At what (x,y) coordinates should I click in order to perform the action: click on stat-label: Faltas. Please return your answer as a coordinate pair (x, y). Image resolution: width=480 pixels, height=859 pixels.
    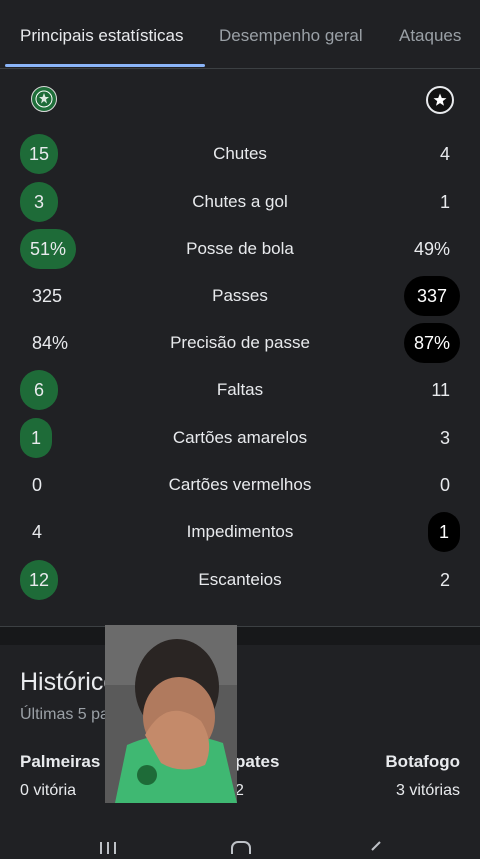
    Looking at the image, I should click on (240, 389).